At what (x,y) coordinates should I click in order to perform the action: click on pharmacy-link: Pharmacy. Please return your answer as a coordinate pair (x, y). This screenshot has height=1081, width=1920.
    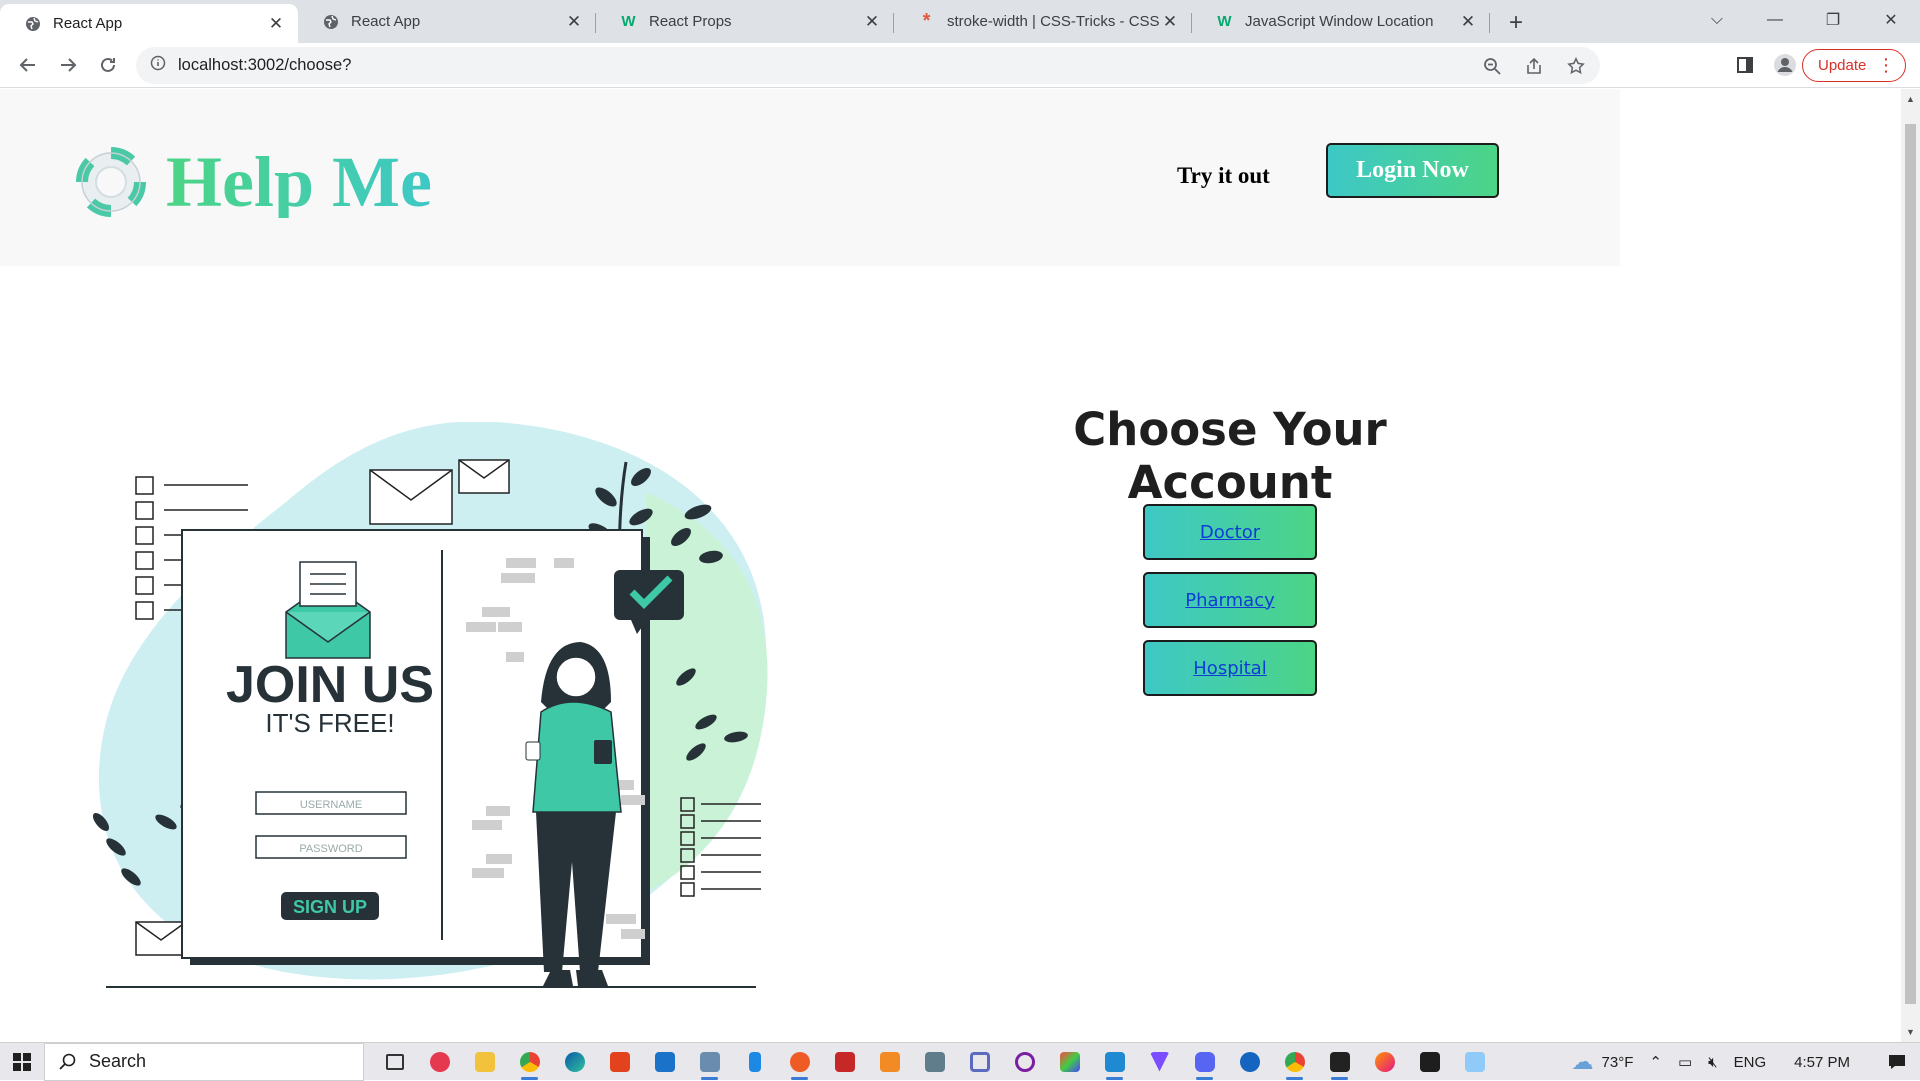
    Looking at the image, I should click on (1230, 600).